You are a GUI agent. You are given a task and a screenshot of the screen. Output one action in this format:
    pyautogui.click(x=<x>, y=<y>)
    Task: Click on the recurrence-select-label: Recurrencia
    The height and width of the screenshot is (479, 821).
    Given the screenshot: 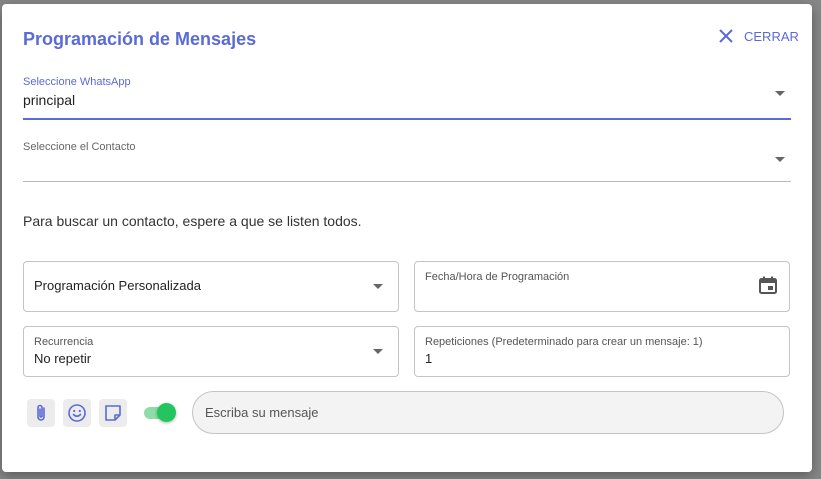 What is the action you would take?
    pyautogui.click(x=64, y=342)
    